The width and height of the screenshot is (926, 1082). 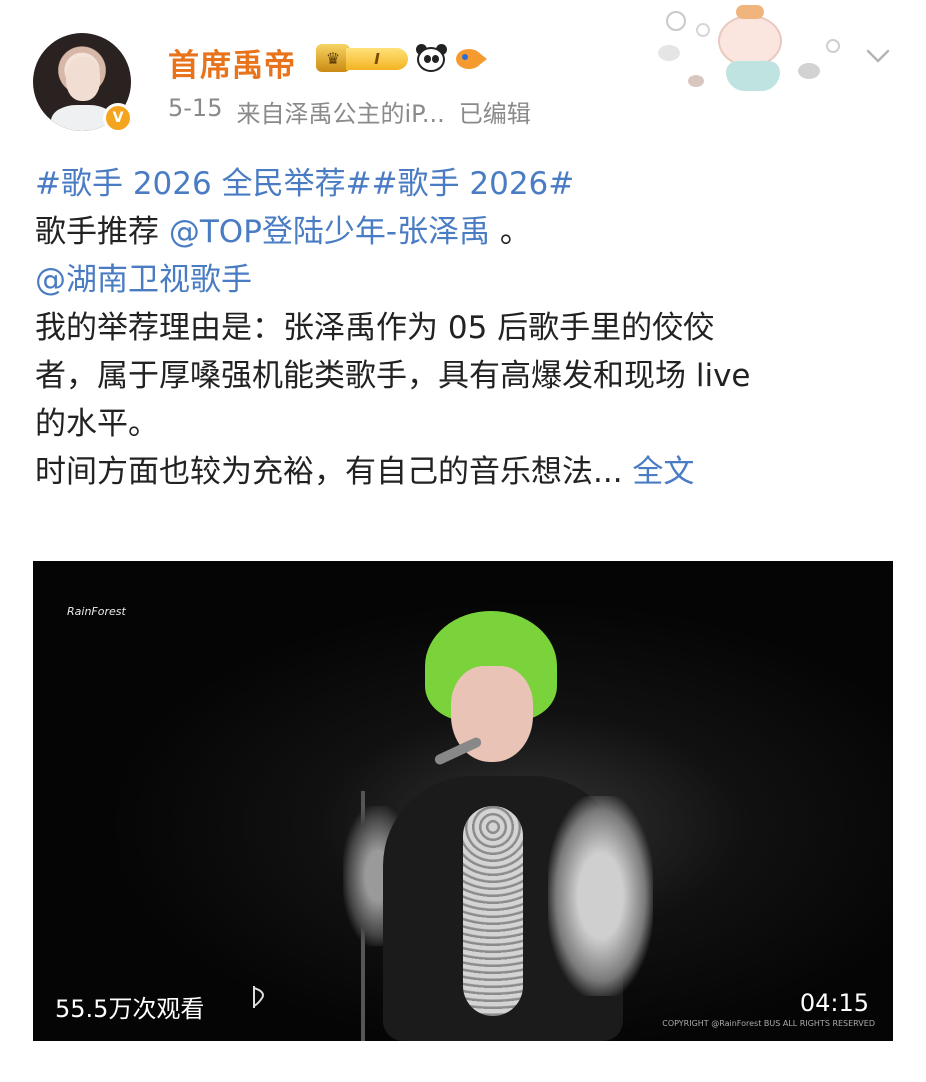 What do you see at coordinates (753, 76) in the screenshot?
I see `dress-decoration` at bounding box center [753, 76].